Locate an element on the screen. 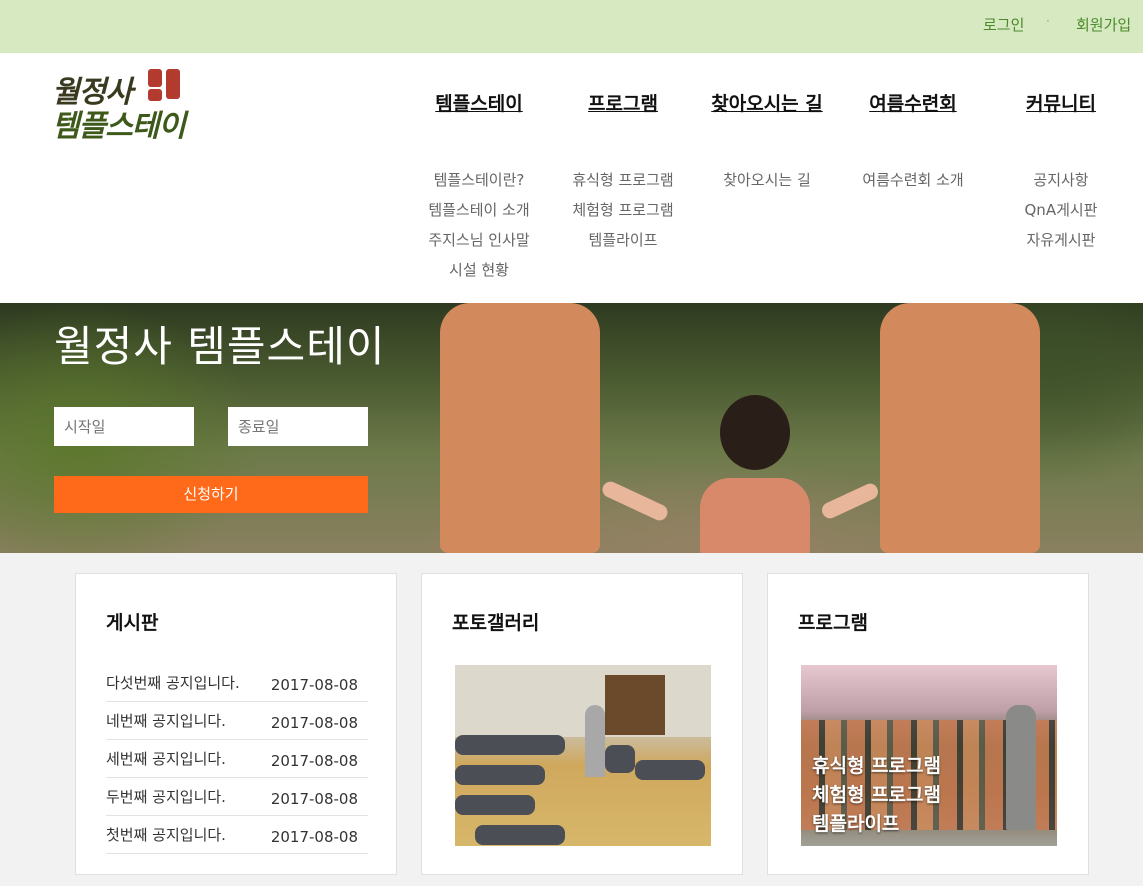  nav-submenu: 찾아오시는 길 is located at coordinates (767, 186).